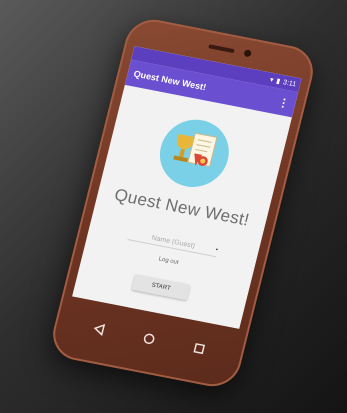  I want to click on quest-logo-icon, so click(194, 153).